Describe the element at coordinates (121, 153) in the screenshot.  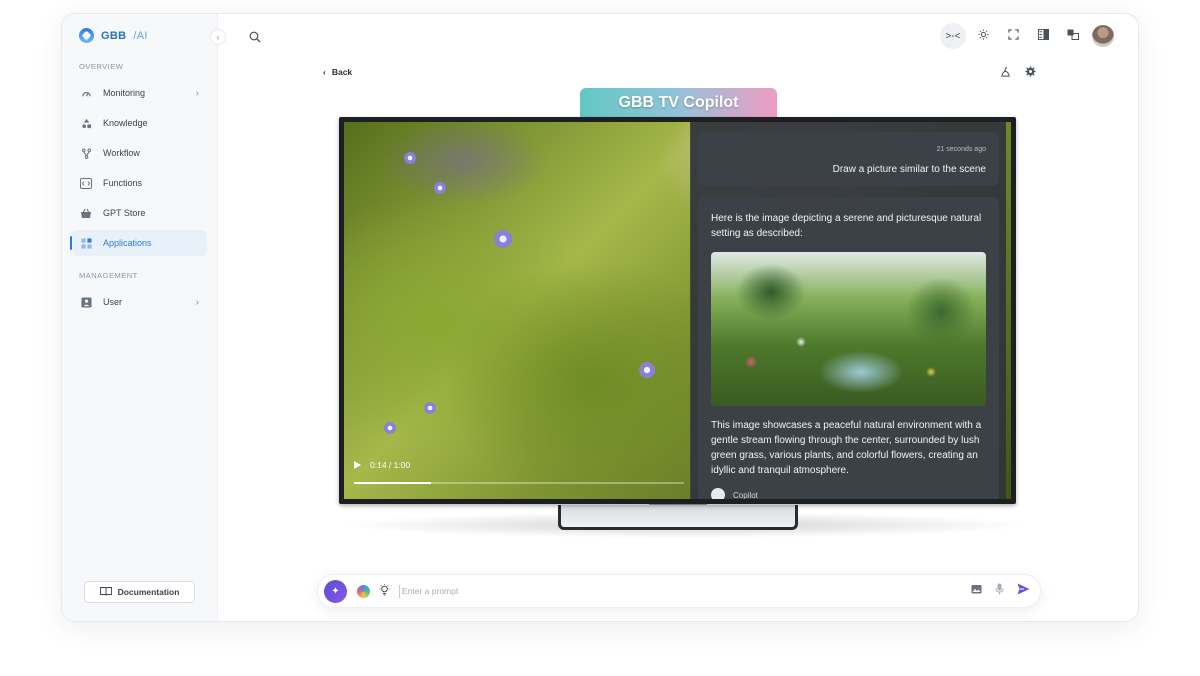
I see `sidebar-item-label: Workflow` at that location.